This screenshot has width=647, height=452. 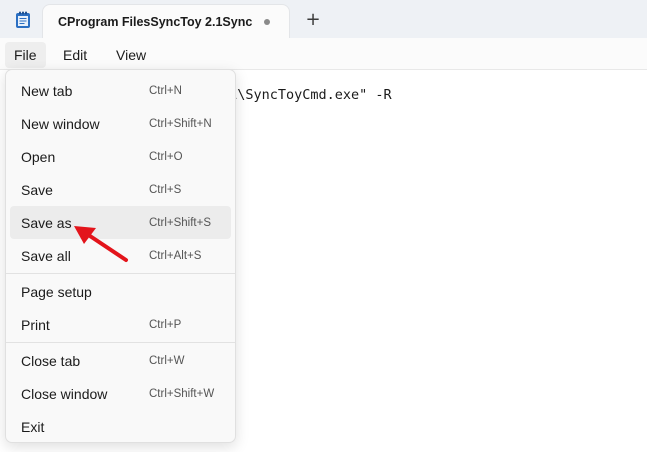 What do you see at coordinates (46, 255) in the screenshot?
I see `menu-item-label: Save all` at bounding box center [46, 255].